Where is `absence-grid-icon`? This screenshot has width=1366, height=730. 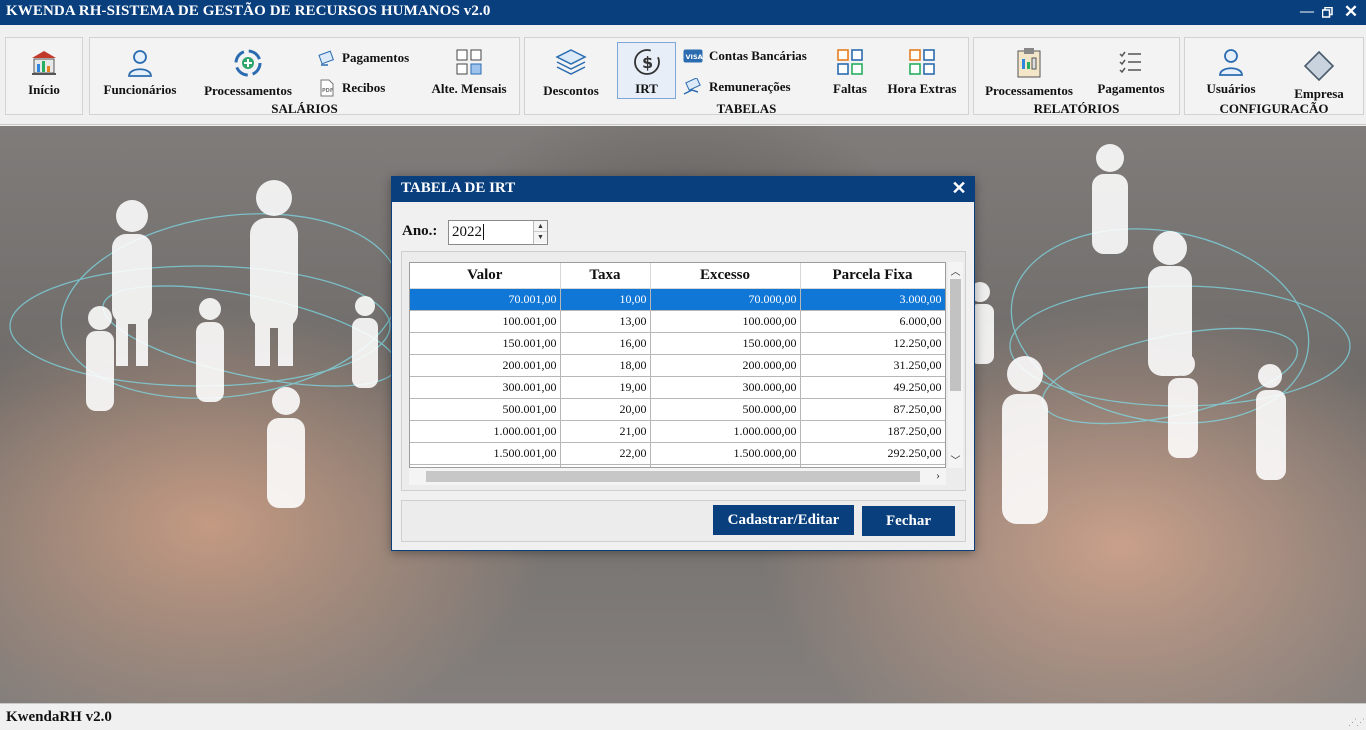 absence-grid-icon is located at coordinates (850, 62).